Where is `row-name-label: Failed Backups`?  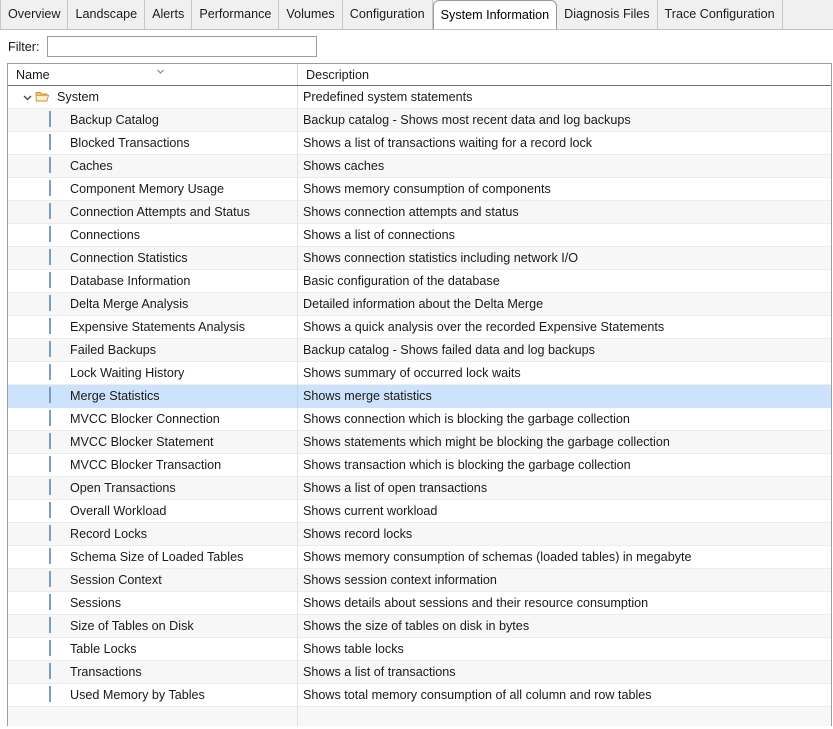
row-name-label: Failed Backups is located at coordinates (113, 350).